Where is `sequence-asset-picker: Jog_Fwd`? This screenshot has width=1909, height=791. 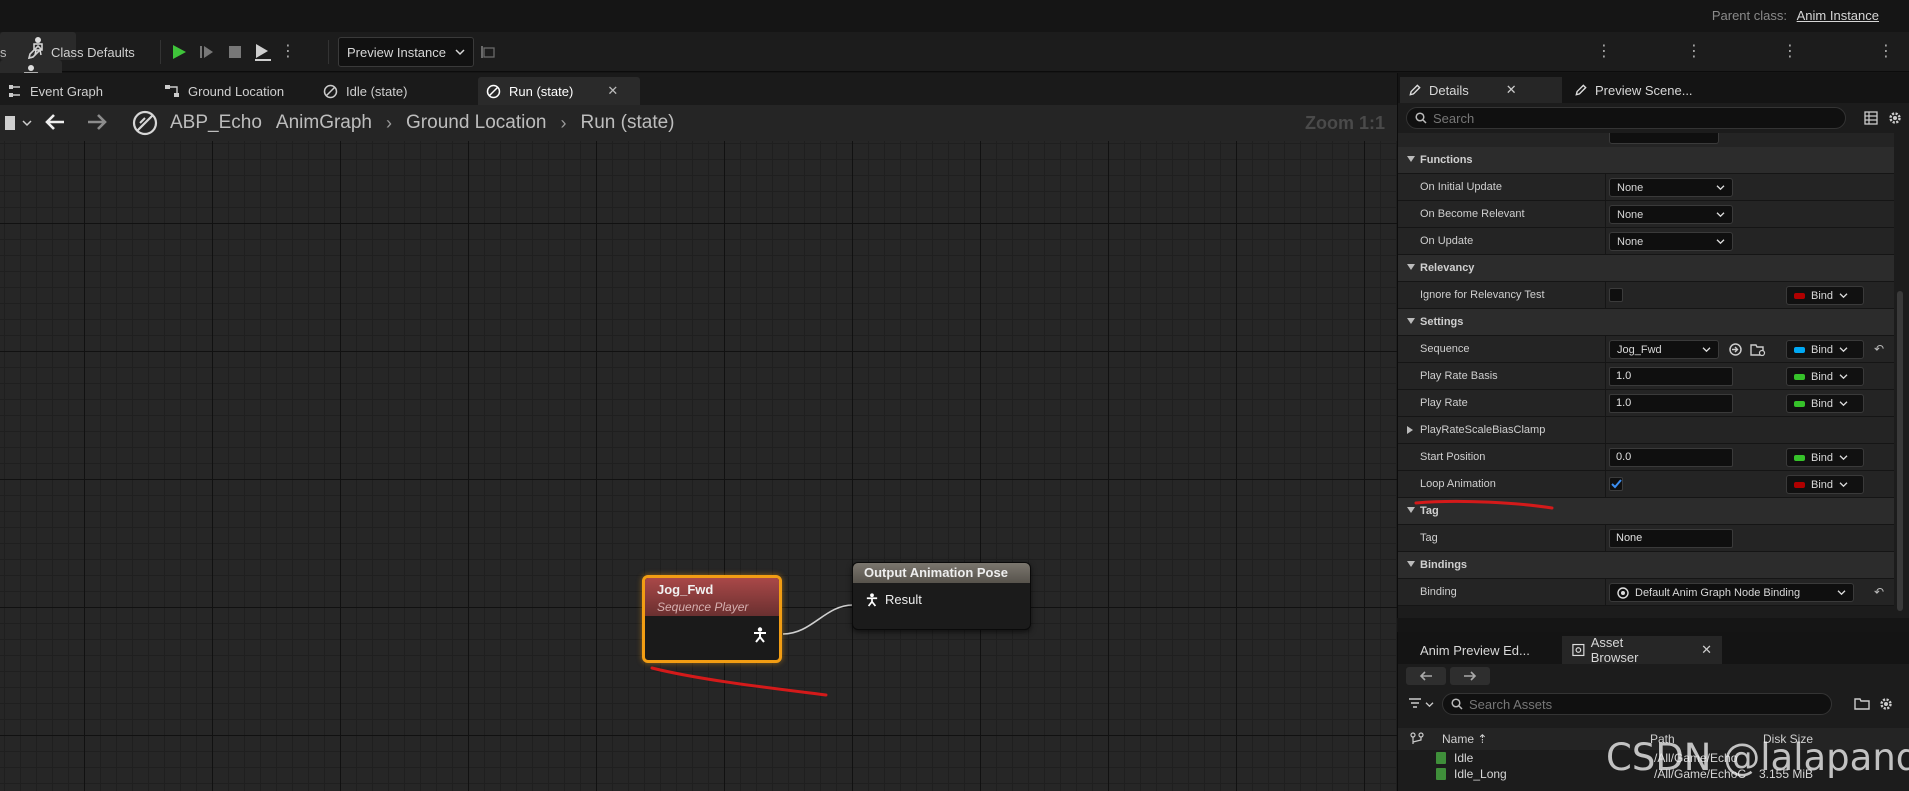 sequence-asset-picker: Jog_Fwd is located at coordinates (1664, 349).